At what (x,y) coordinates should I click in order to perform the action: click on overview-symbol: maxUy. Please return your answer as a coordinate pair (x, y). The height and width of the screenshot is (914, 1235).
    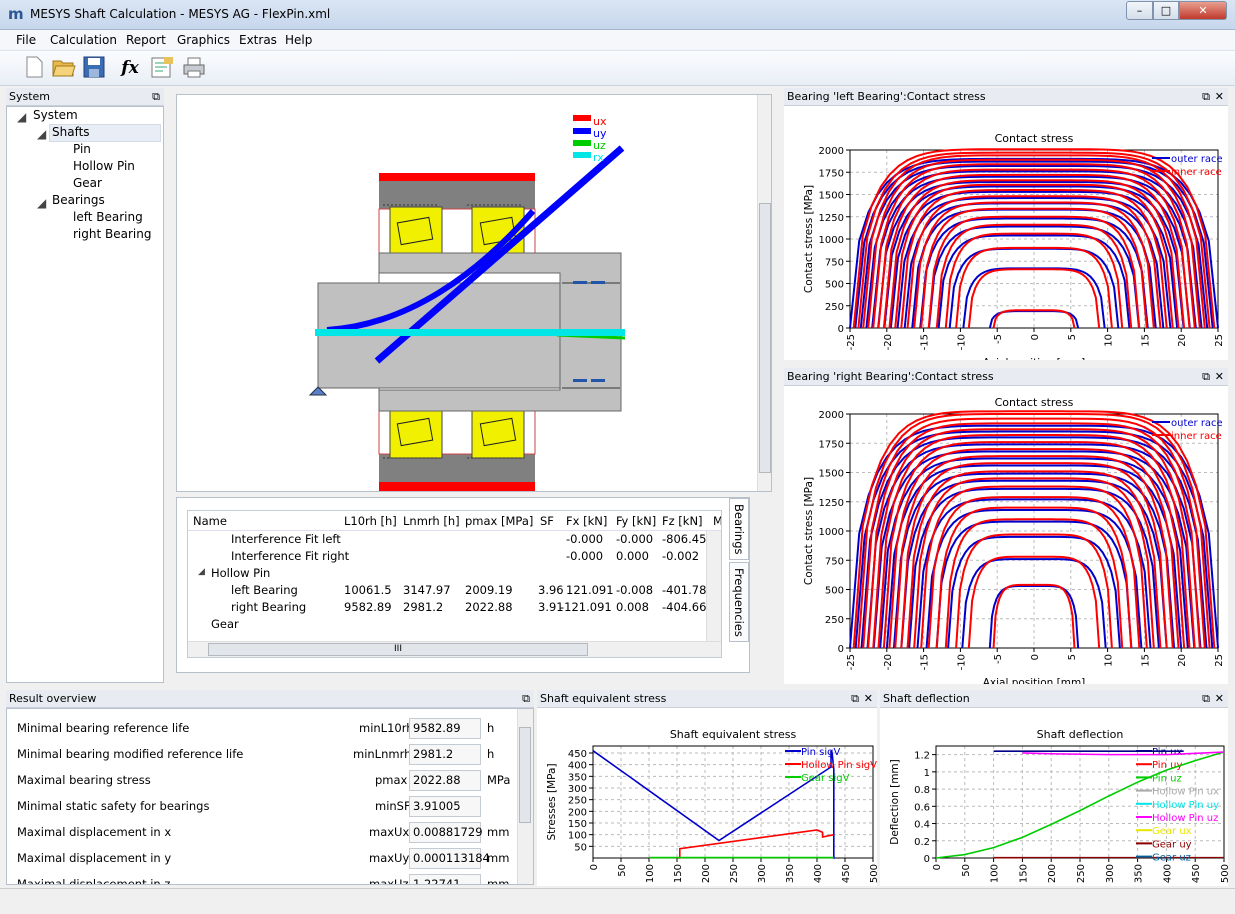
    Looking at the image, I should click on (389, 858).